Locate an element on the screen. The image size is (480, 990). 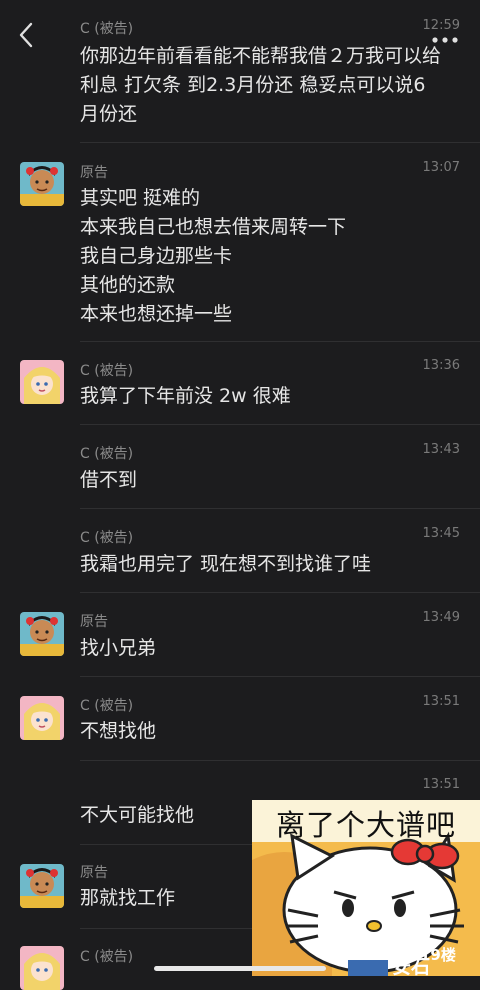
message-line: 我自己身边那些卡 is located at coordinates (156, 256).